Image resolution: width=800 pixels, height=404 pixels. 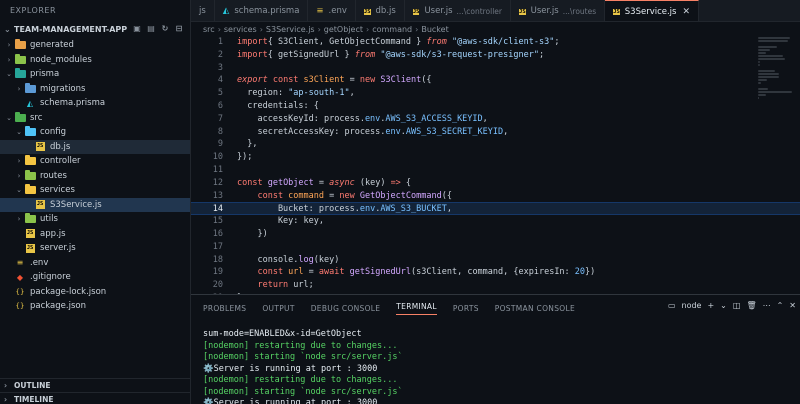 I want to click on new-folder-icon: ▤, so click(x=151, y=29).